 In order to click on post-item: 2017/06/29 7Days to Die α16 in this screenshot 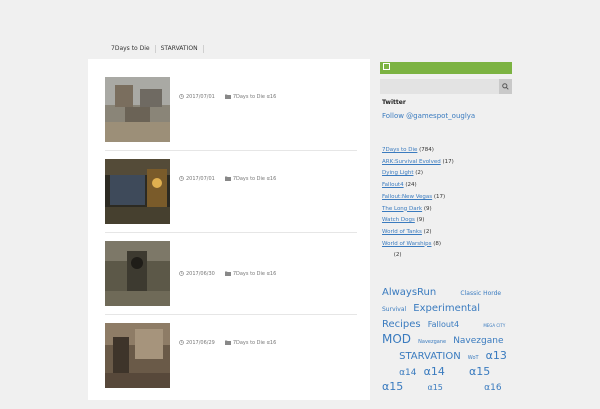, I will do `click(231, 356)`.